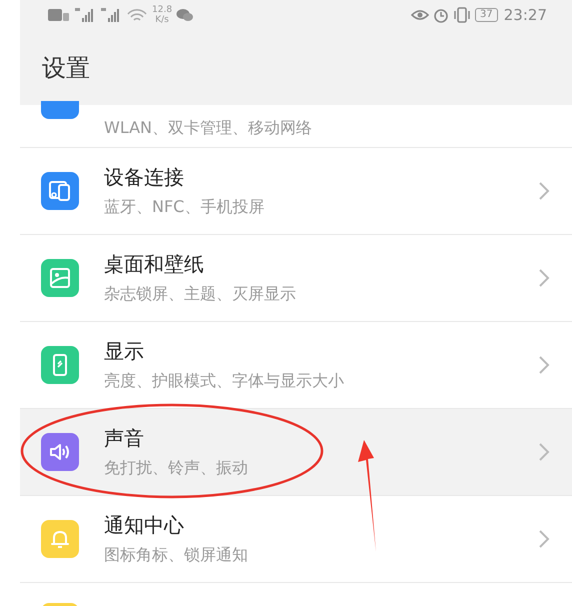 The width and height of the screenshot is (572, 606). Describe the element at coordinates (154, 264) in the screenshot. I see `item-title: 桌面和壁纸` at that location.